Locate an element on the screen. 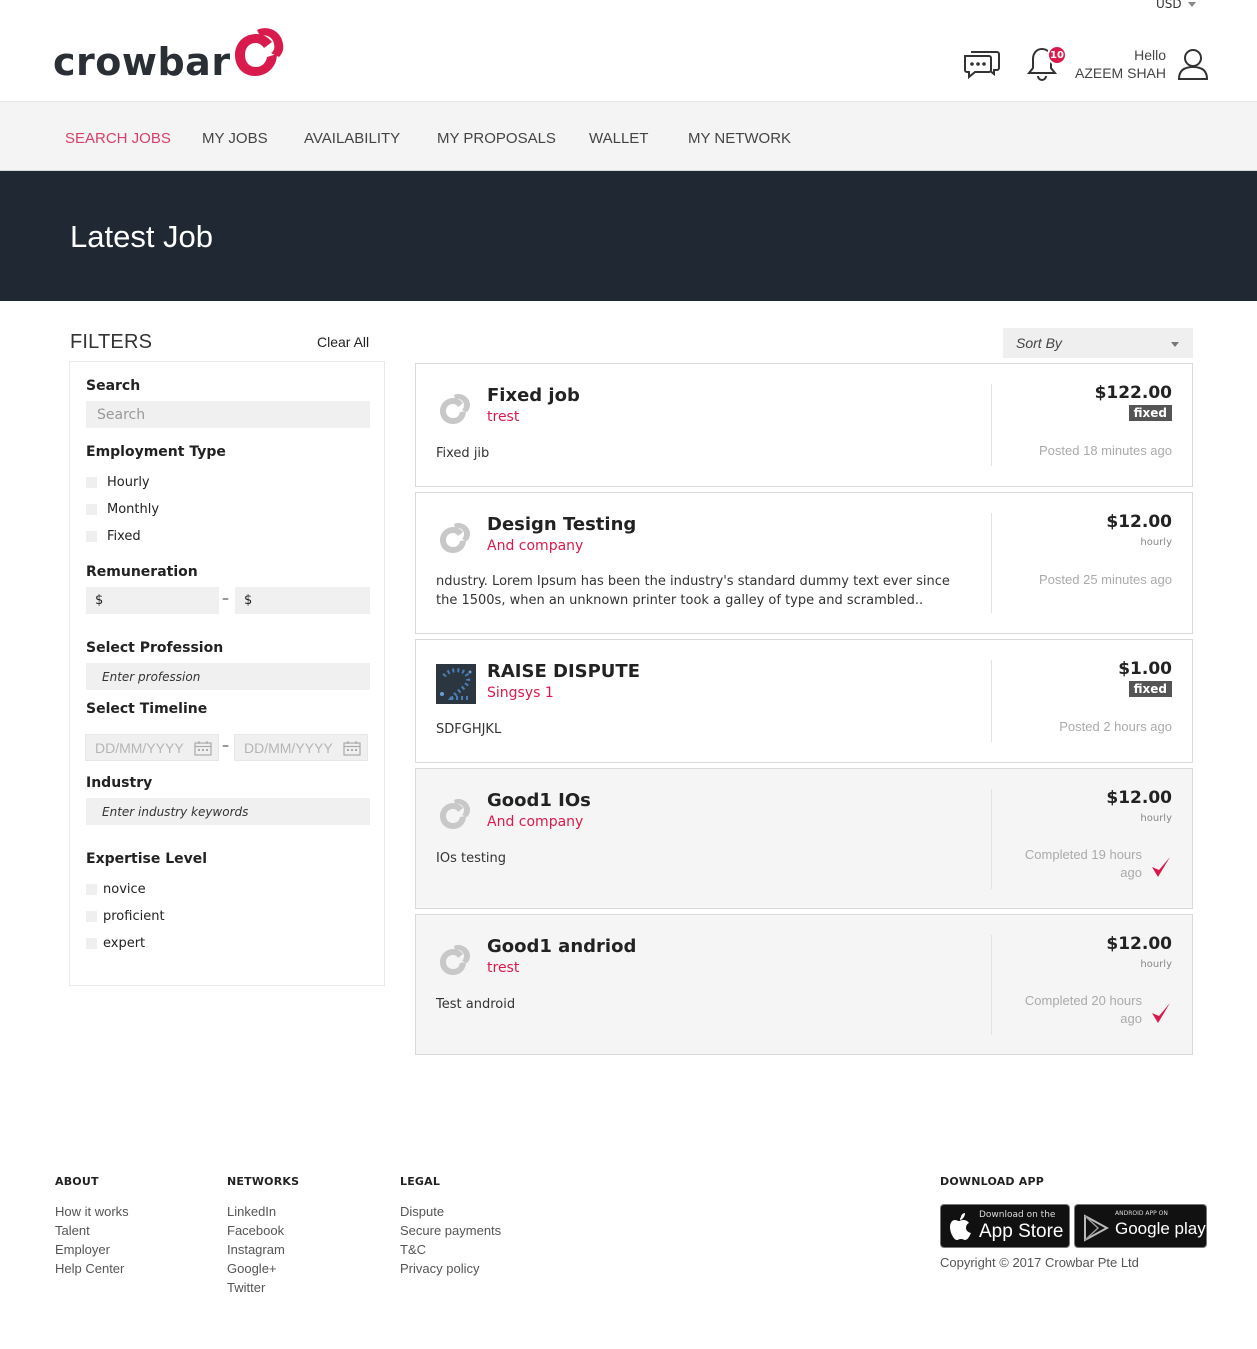  app-store-button: Download on the App Store is located at coordinates (1005, 1226).